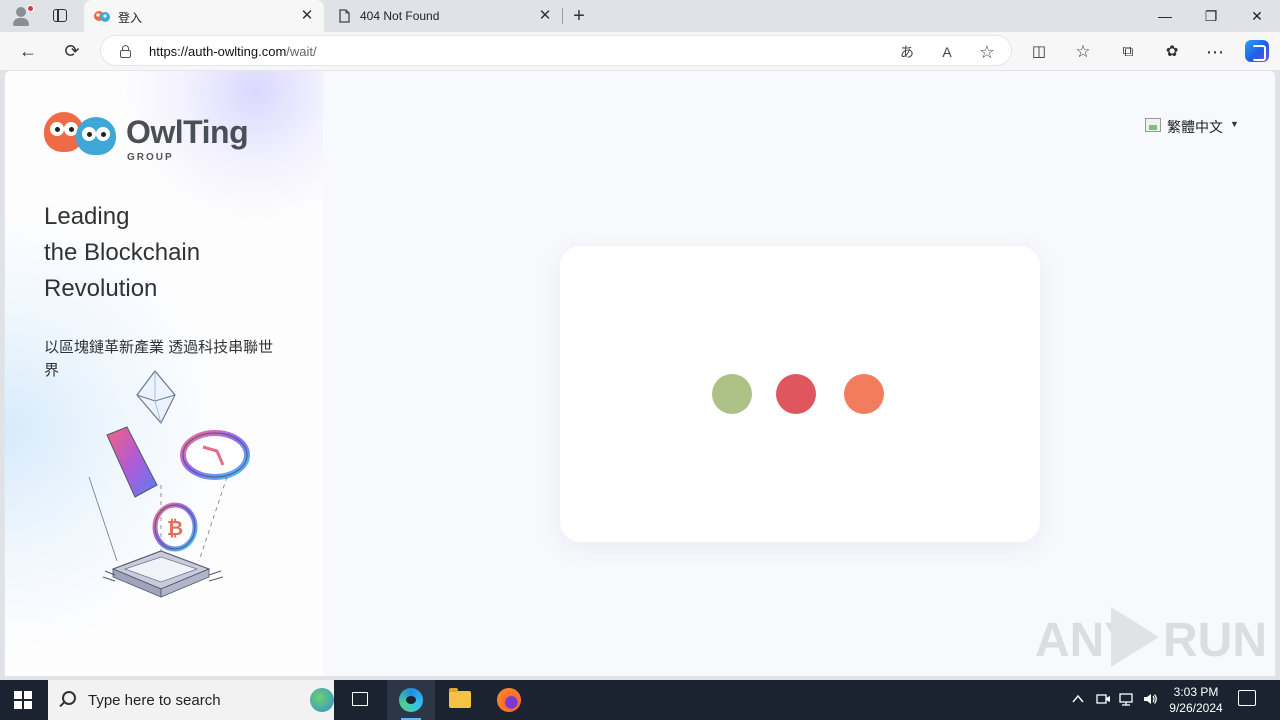 The height and width of the screenshot is (720, 1280). I want to click on new-tab-button: +, so click(579, 16).